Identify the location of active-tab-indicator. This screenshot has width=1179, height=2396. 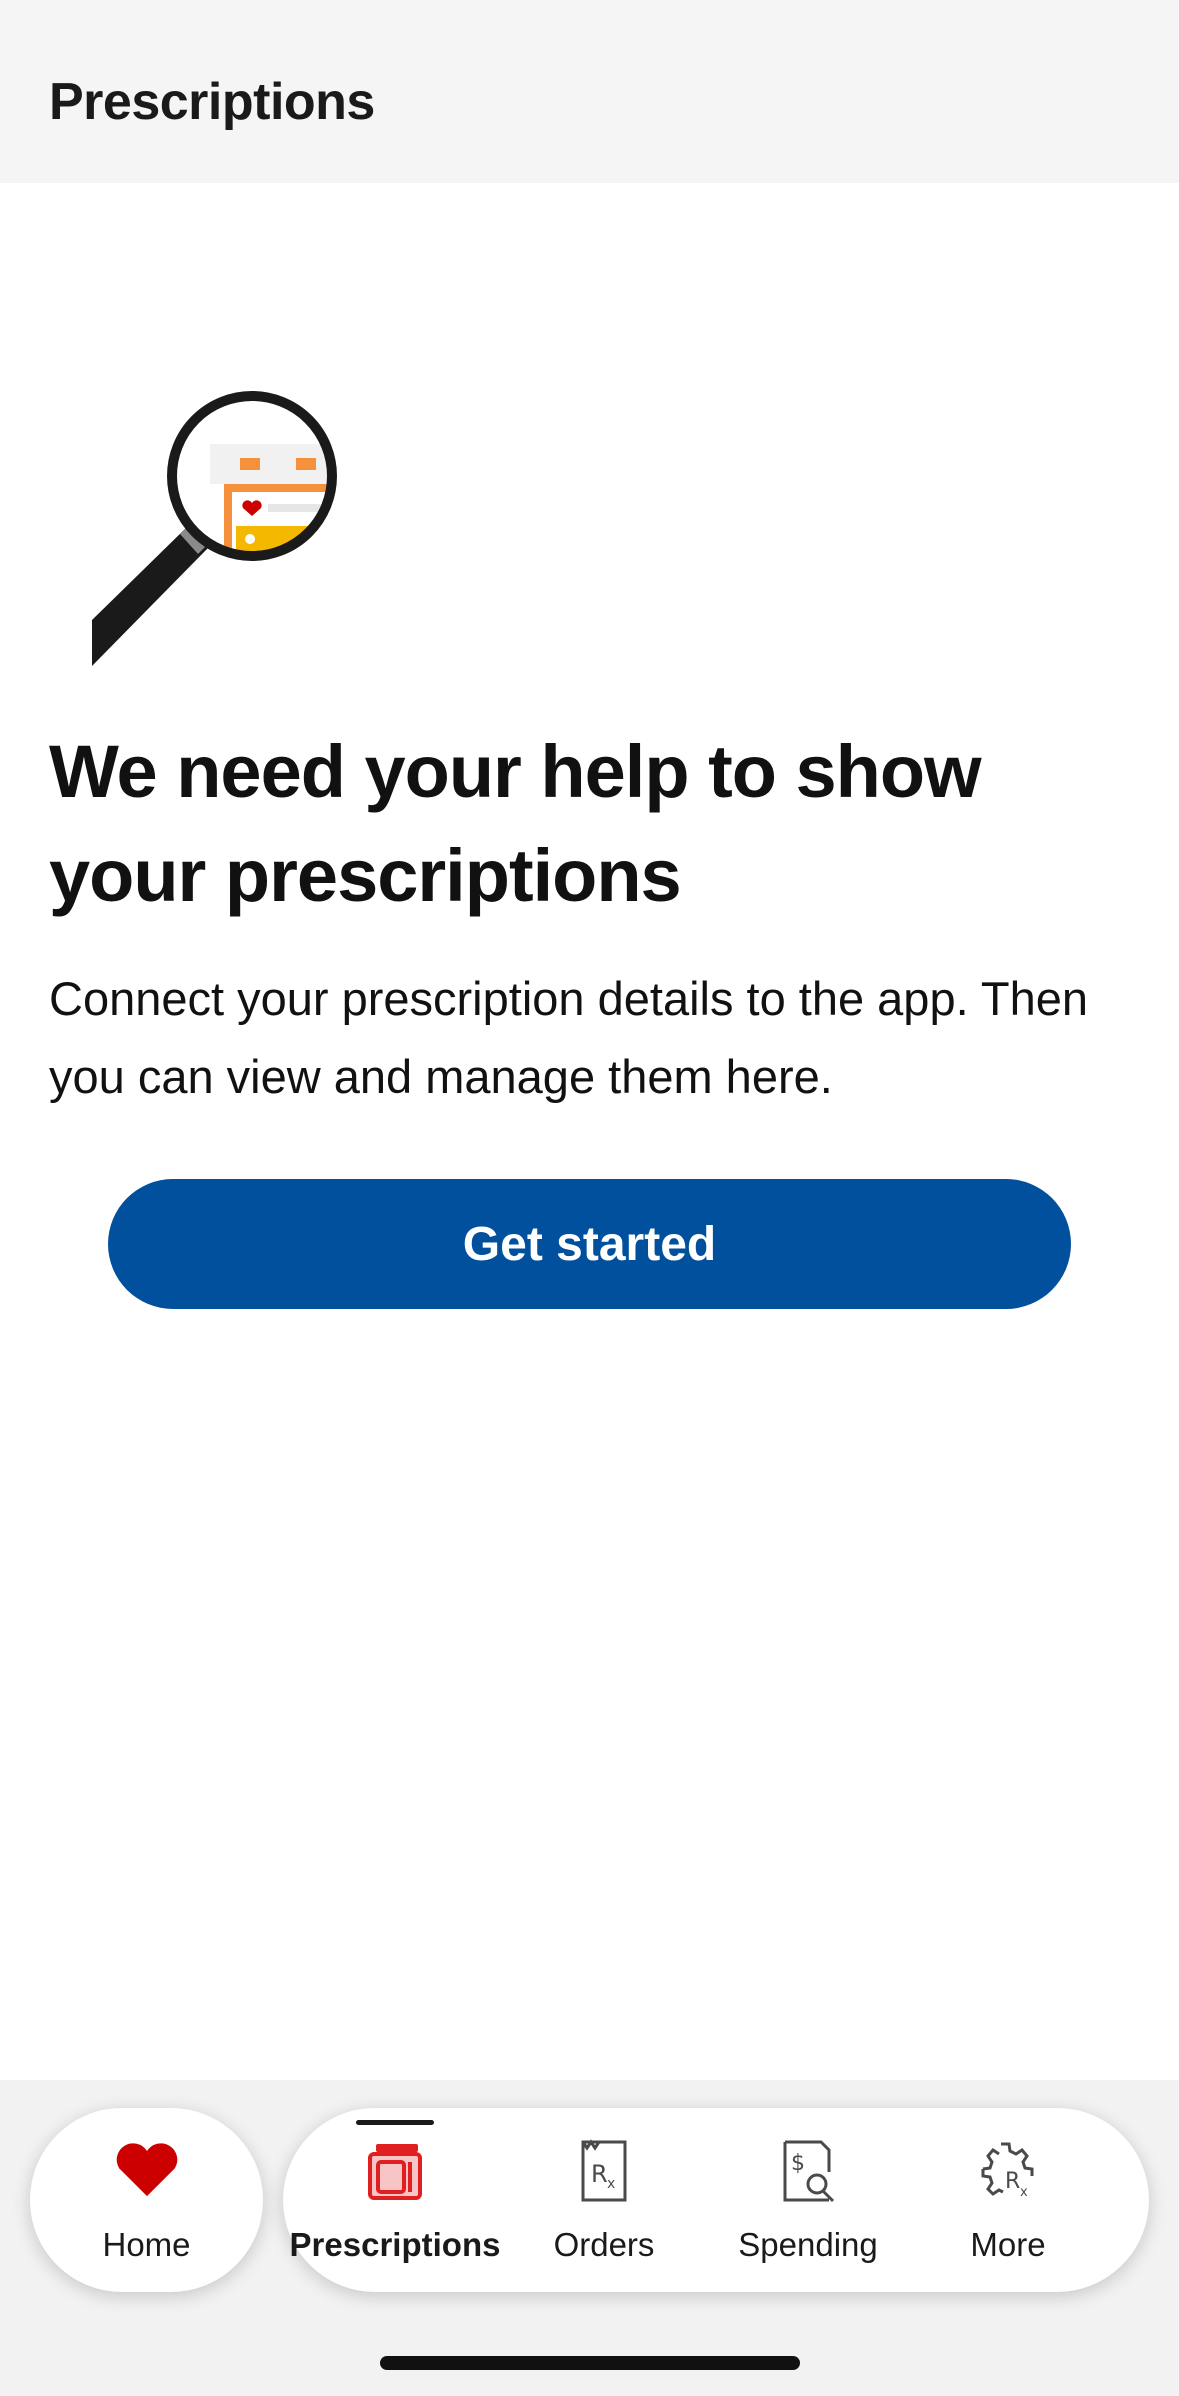
(395, 2122).